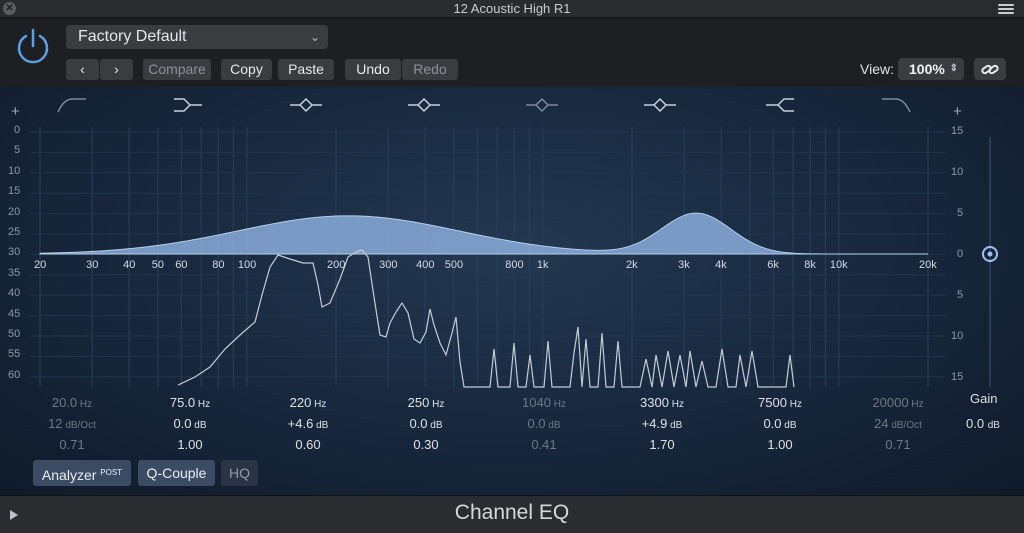 The image size is (1024, 533). Describe the element at coordinates (898, 423) in the screenshot. I see `band-gain: 24 dB/Oct` at that location.